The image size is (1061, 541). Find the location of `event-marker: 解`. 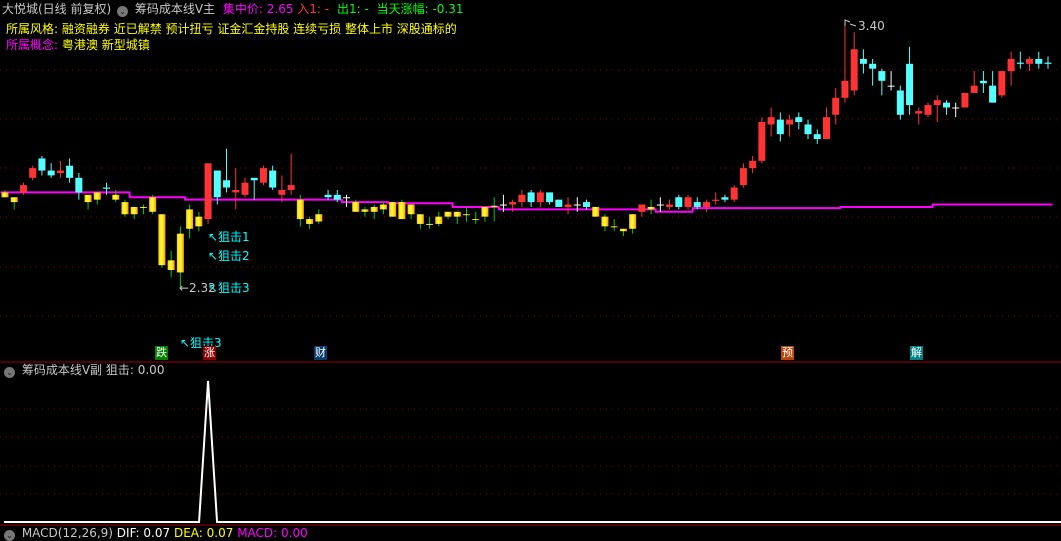

event-marker: 解 is located at coordinates (916, 353).